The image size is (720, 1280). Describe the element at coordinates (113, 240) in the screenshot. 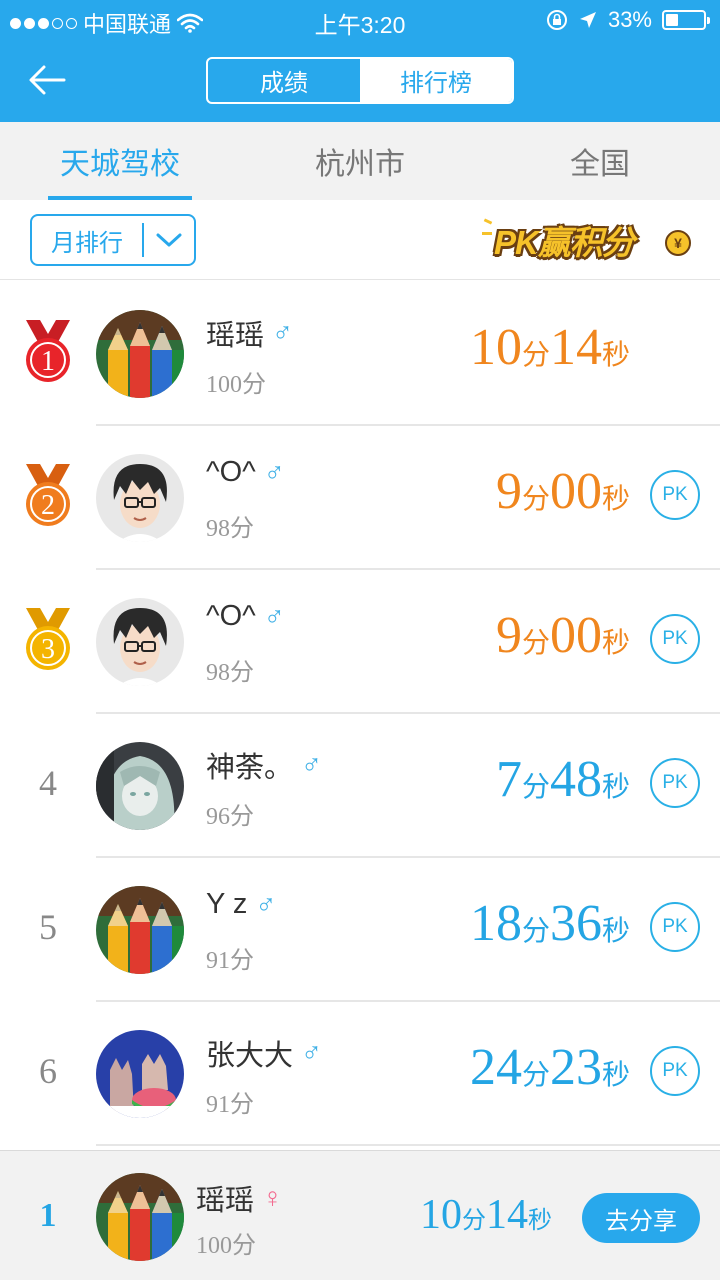

I see `period-dropdown: 月排行` at that location.